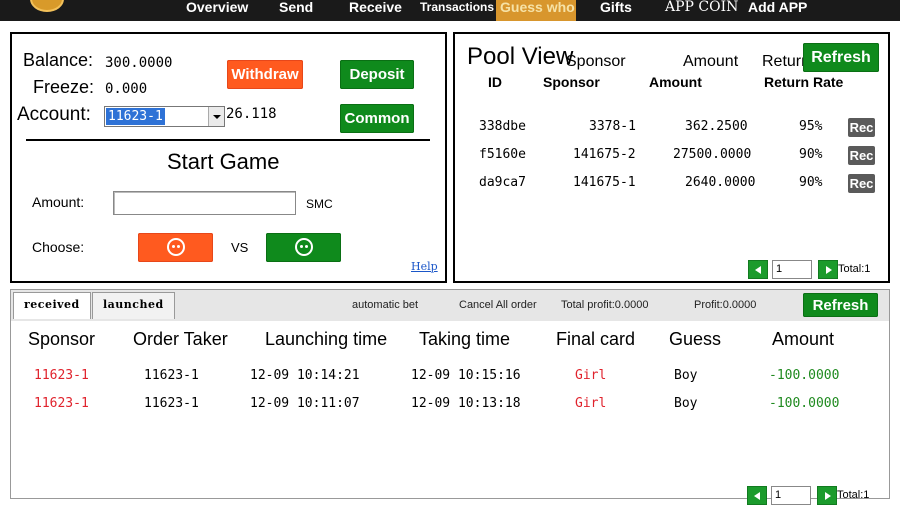  What do you see at coordinates (424, 266) in the screenshot?
I see `help-link: Help` at bounding box center [424, 266].